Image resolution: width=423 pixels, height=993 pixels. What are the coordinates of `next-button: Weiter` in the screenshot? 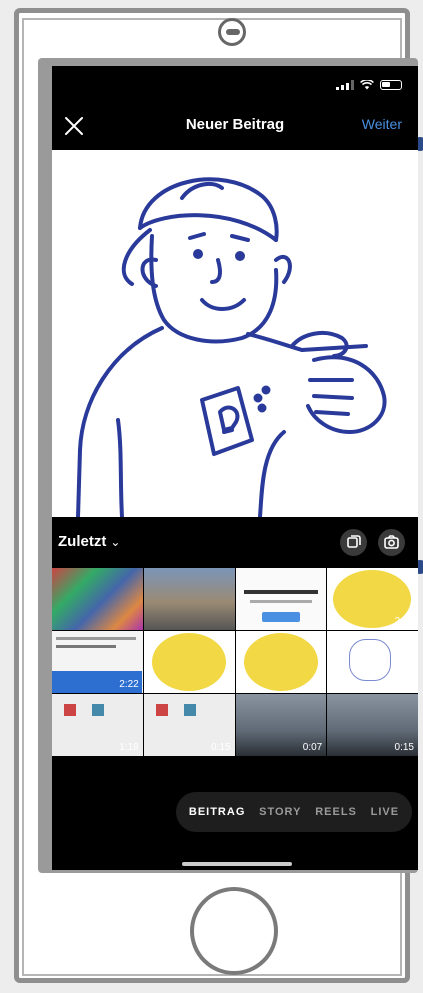 It's located at (382, 124).